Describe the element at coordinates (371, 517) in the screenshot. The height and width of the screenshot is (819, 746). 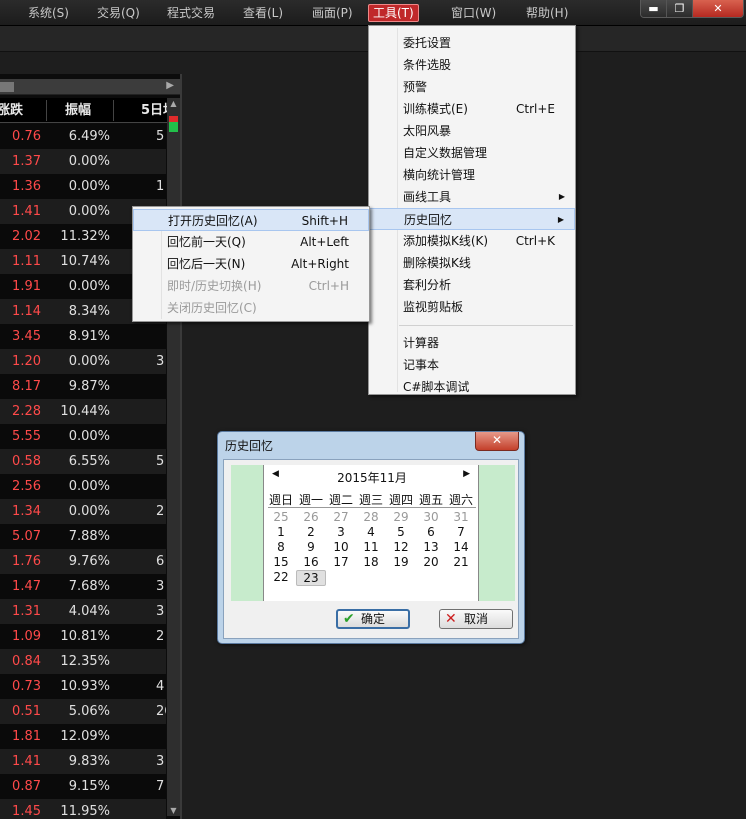
I see `calendar-day: 28` at that location.